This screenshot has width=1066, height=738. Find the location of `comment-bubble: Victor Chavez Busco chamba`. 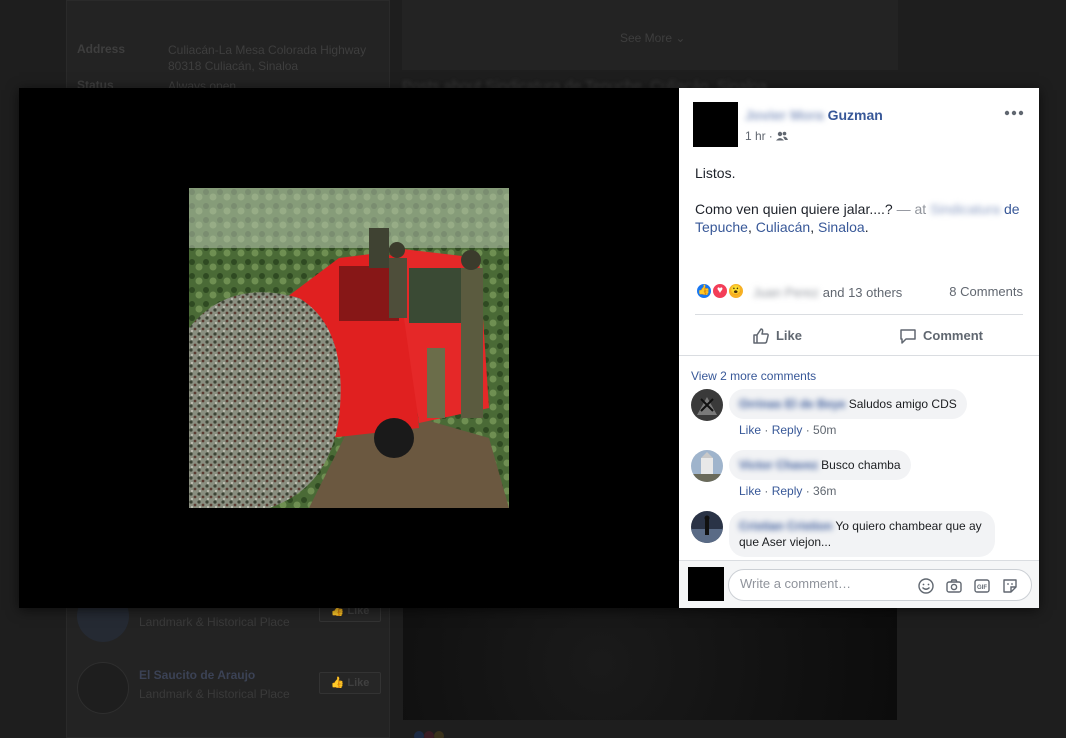

comment-bubble: Victor Chavez Busco chamba is located at coordinates (820, 465).